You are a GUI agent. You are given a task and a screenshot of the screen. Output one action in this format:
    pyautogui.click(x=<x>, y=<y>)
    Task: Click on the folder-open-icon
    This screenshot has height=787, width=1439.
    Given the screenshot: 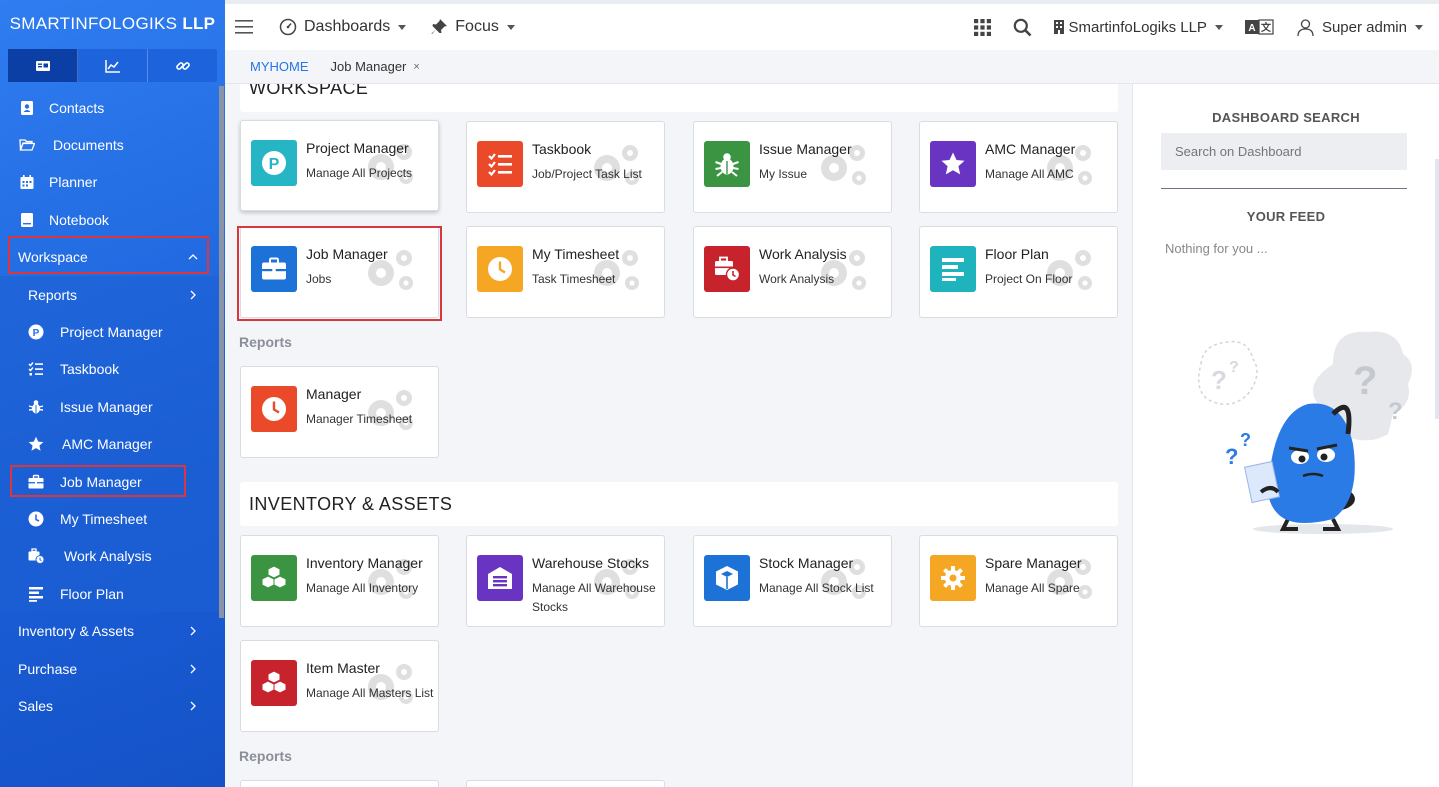 What is the action you would take?
    pyautogui.click(x=27, y=145)
    